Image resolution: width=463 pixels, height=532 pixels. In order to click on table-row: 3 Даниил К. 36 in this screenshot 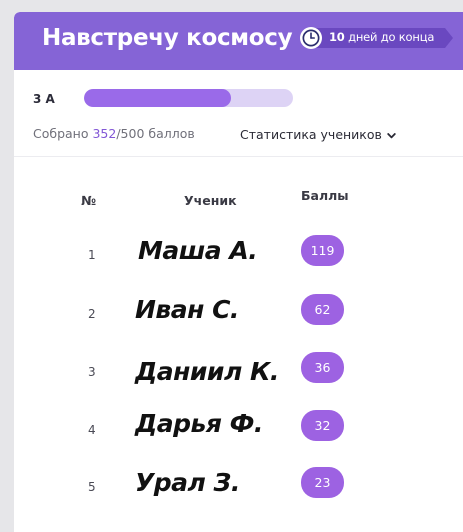, I will do `click(238, 372)`.